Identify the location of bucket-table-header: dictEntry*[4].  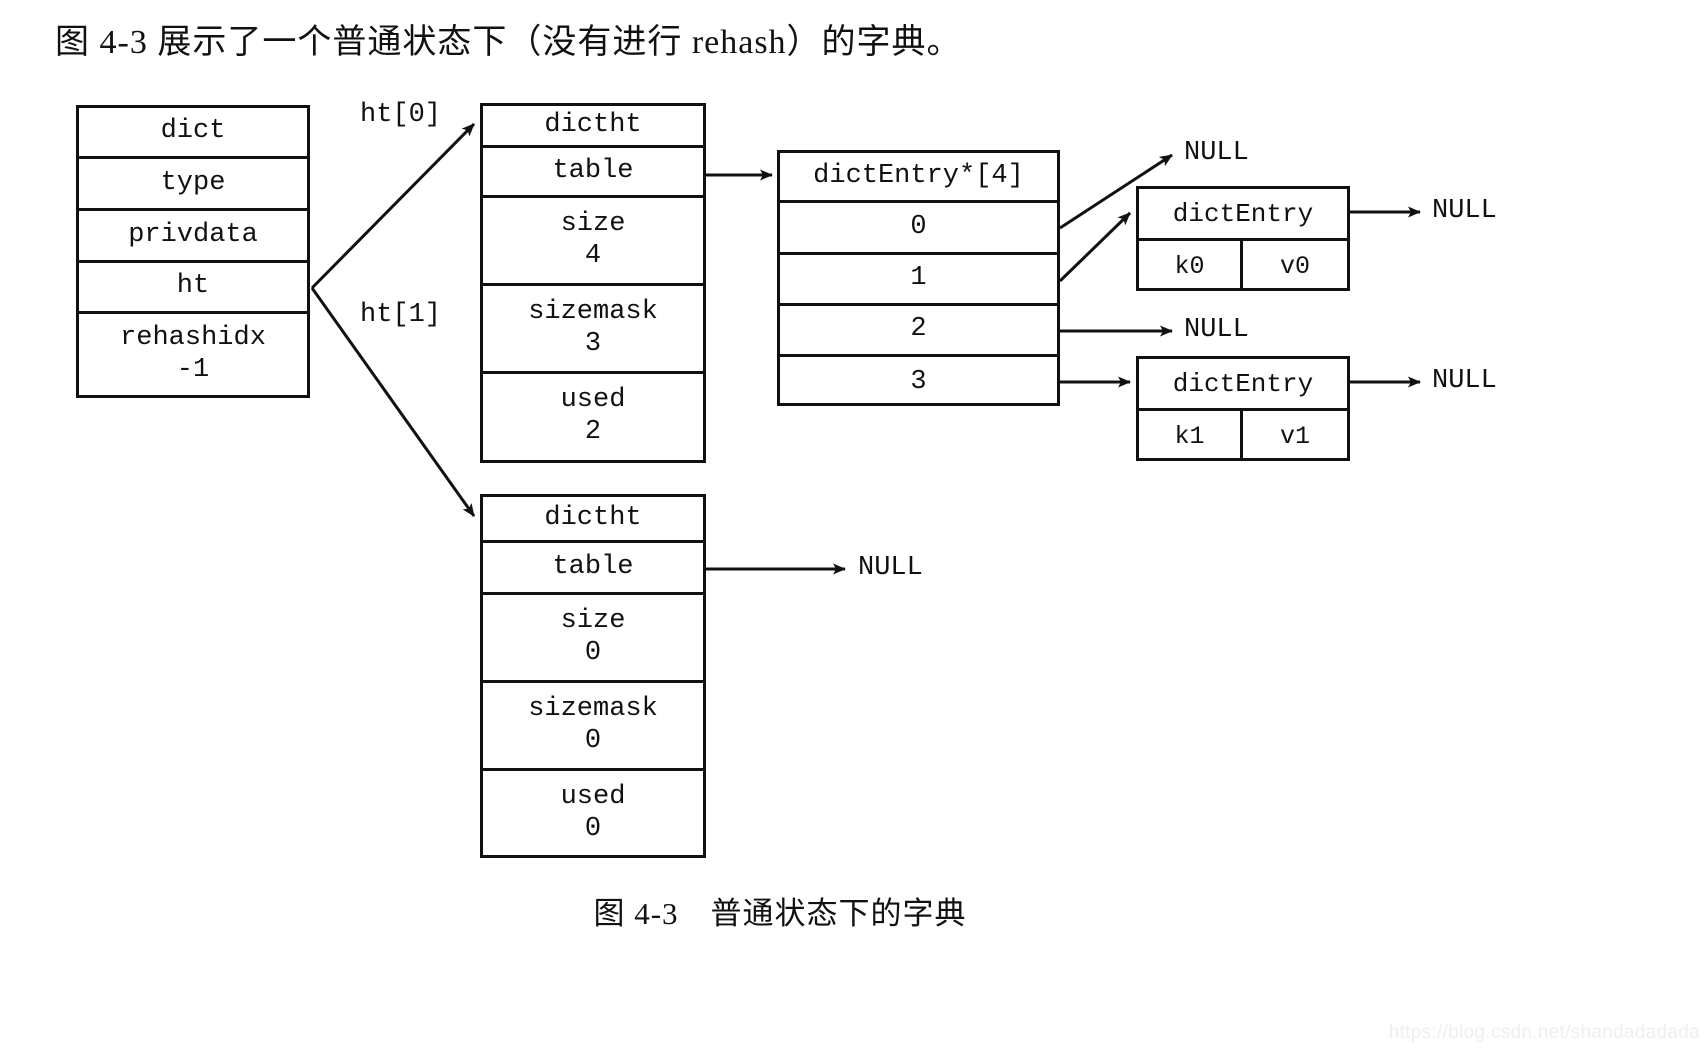
(918, 178).